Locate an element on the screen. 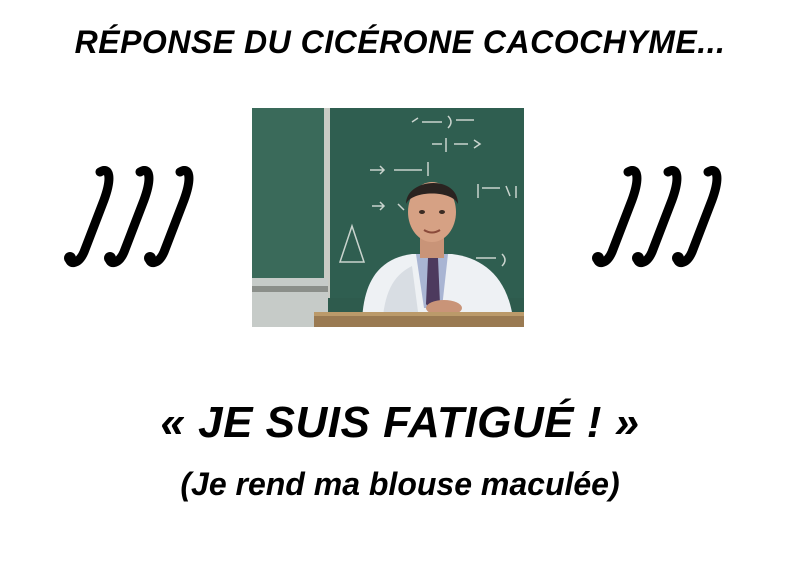 The width and height of the screenshot is (800, 566). main-quote: « JE SUIS FATIGUÉ ! » is located at coordinates (400, 422).